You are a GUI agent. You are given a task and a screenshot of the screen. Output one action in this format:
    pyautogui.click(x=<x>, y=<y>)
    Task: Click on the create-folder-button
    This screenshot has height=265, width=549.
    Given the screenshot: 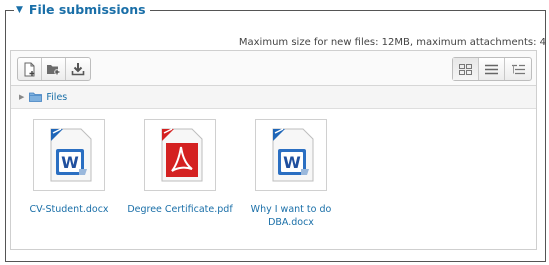 What is the action you would take?
    pyautogui.click(x=54, y=69)
    